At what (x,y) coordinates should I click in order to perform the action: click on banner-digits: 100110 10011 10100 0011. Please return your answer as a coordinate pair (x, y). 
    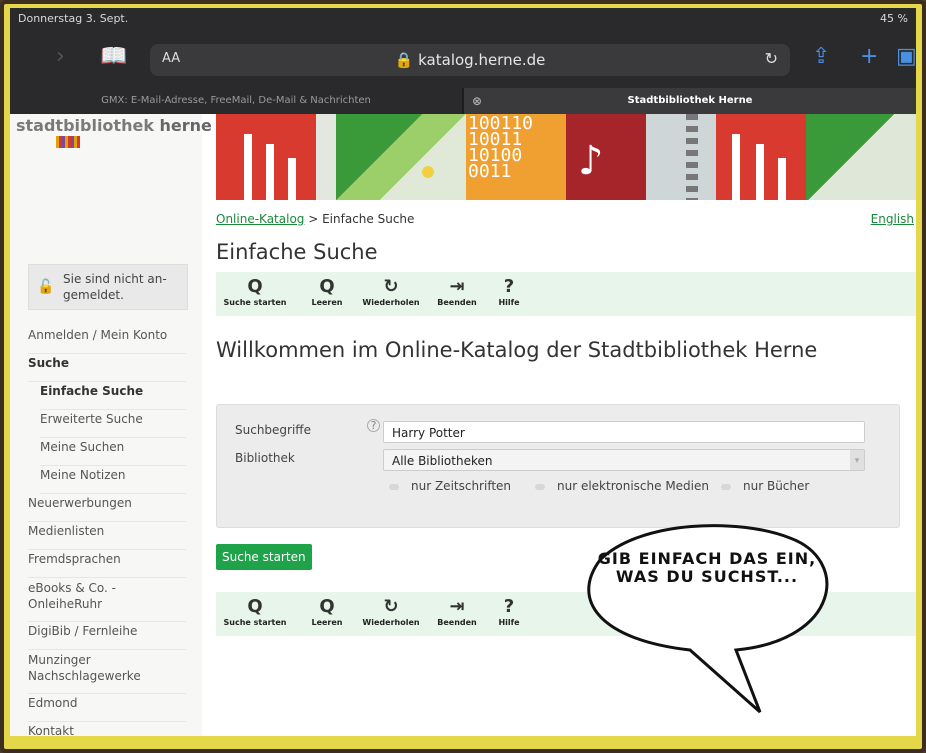
    Looking at the image, I should click on (516, 157).